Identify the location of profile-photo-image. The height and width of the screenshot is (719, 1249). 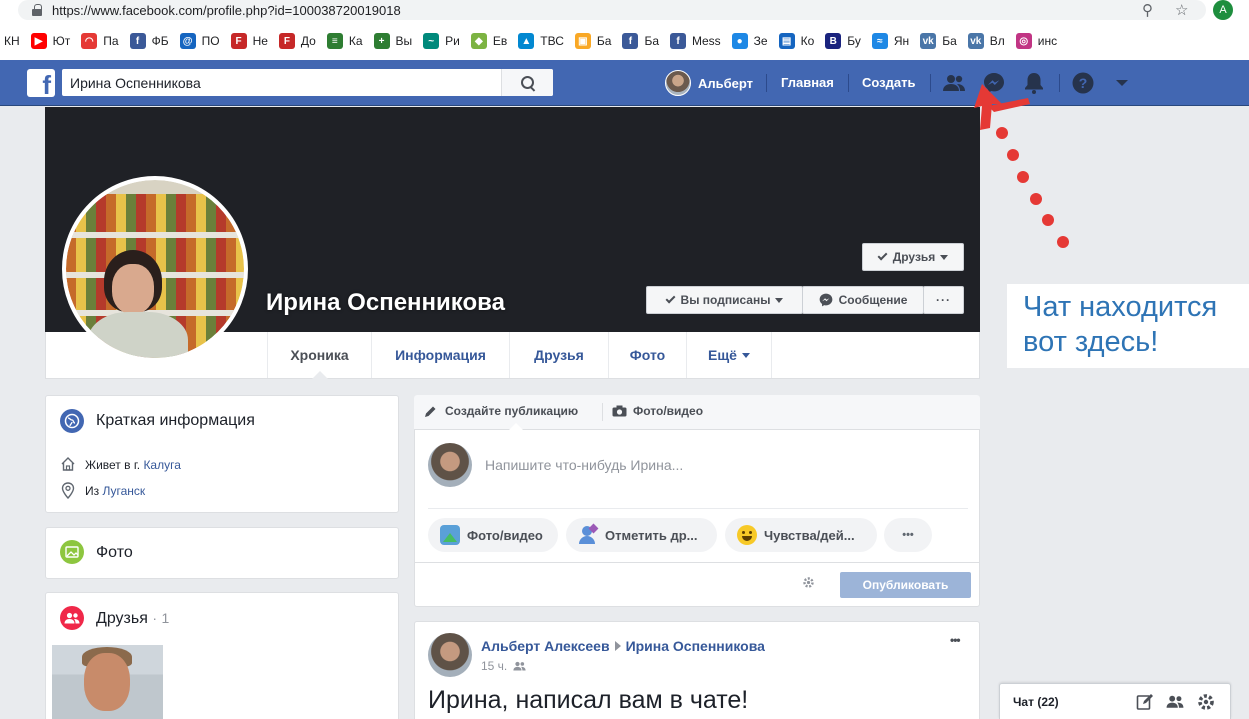
(155, 269).